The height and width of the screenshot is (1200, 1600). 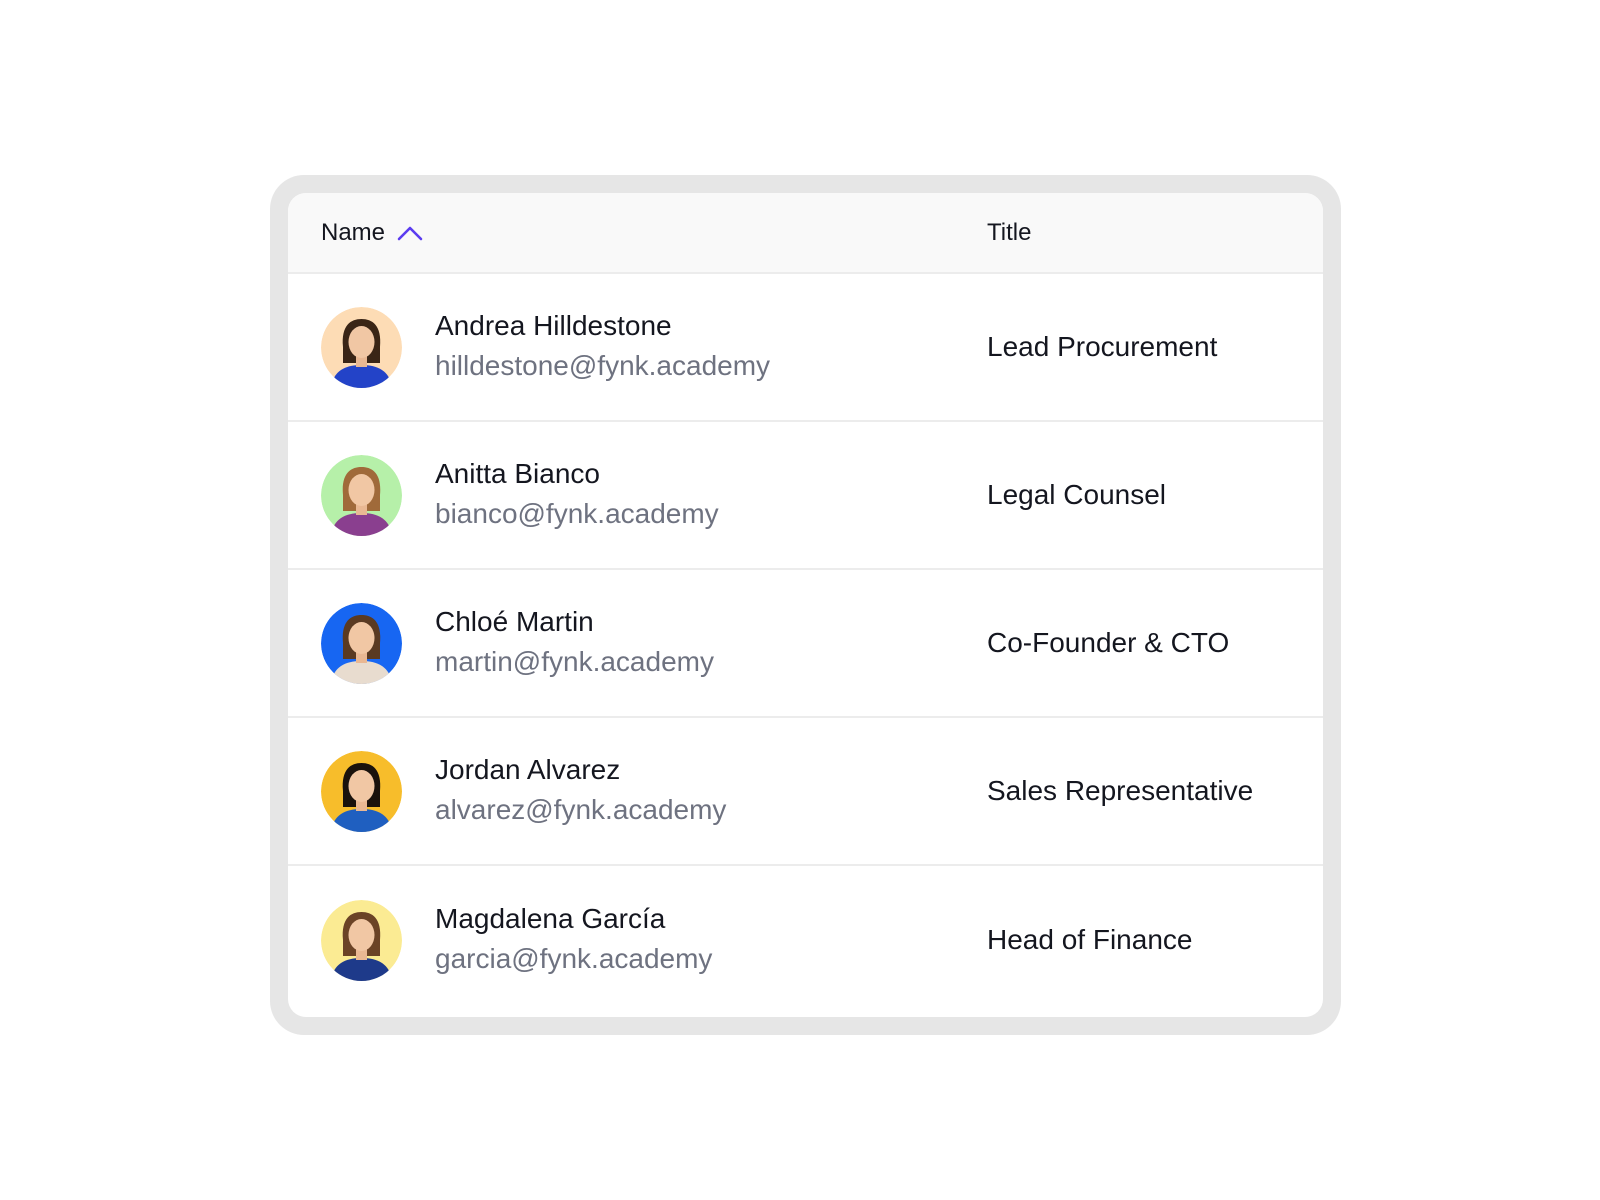 What do you see at coordinates (517, 473) in the screenshot?
I see `person-name: Anitta Bianco` at bounding box center [517, 473].